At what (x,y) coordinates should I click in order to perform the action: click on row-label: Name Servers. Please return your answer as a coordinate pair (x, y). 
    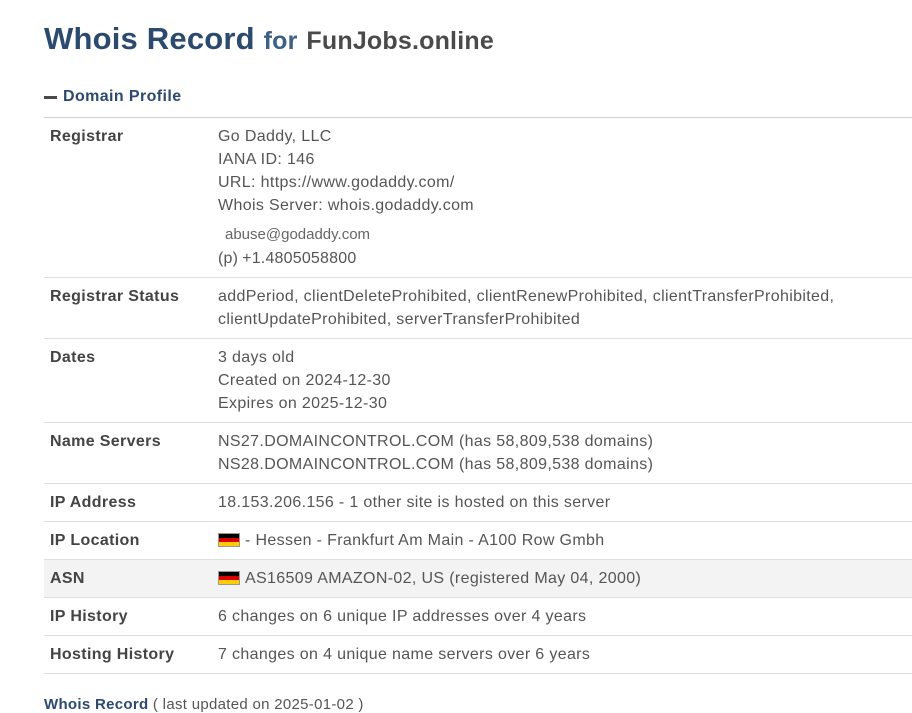
    Looking at the image, I should click on (131, 453).